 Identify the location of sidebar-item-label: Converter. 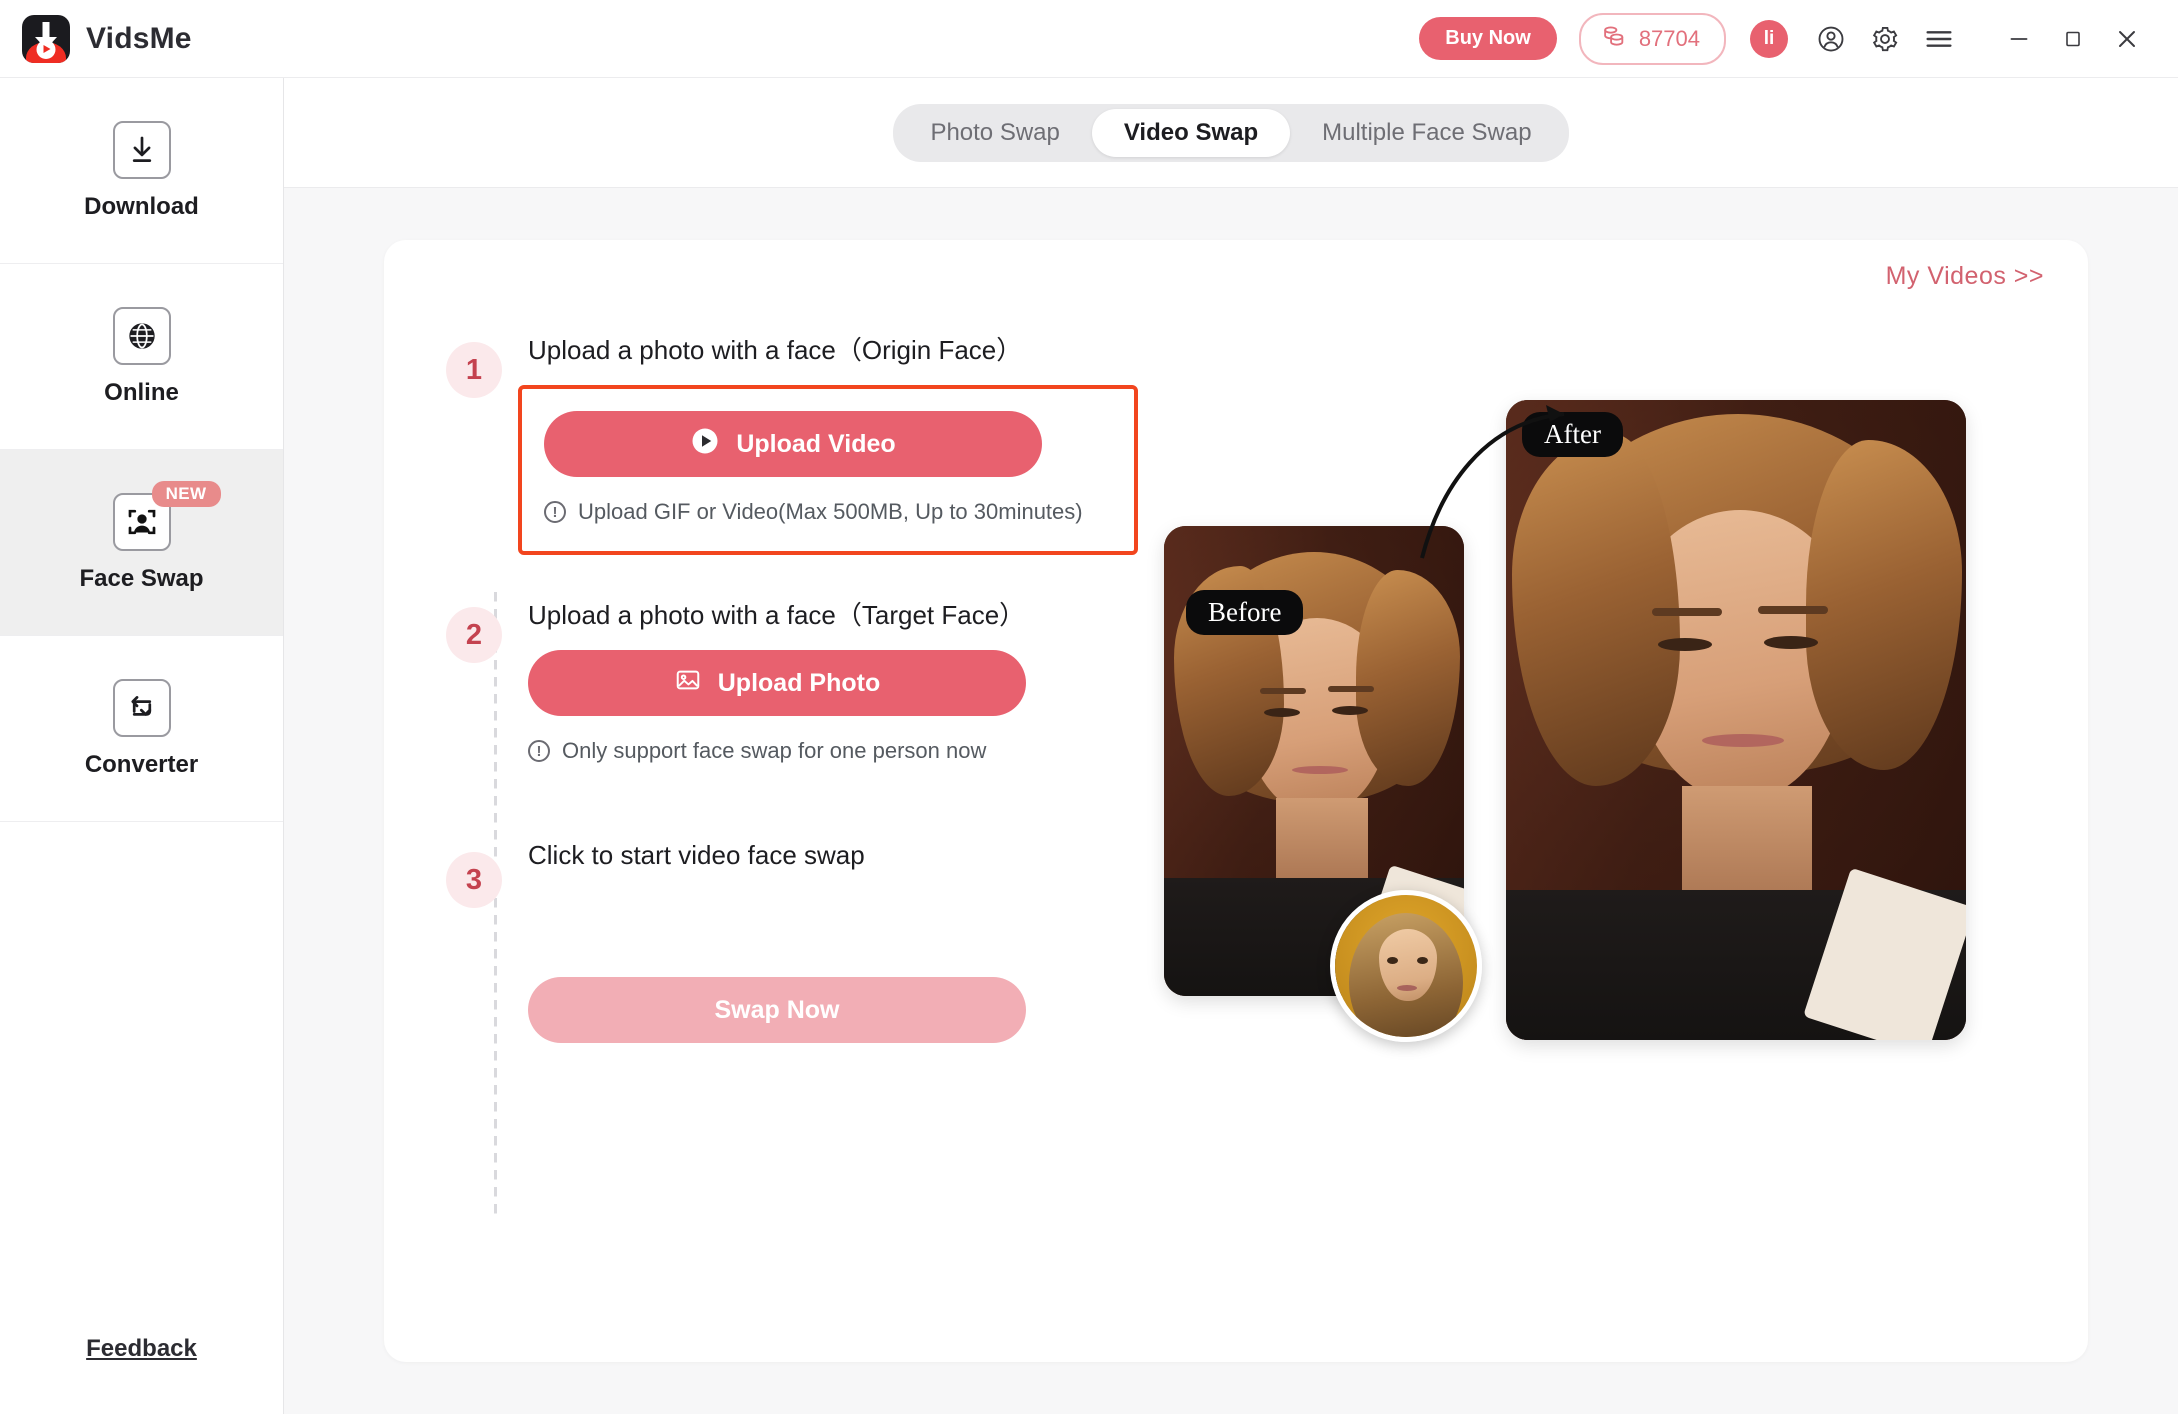
(141, 764).